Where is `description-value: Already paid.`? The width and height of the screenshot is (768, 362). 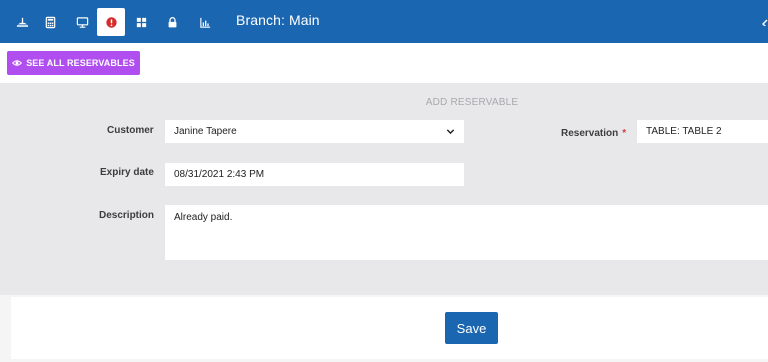 description-value: Already paid. is located at coordinates (203, 217).